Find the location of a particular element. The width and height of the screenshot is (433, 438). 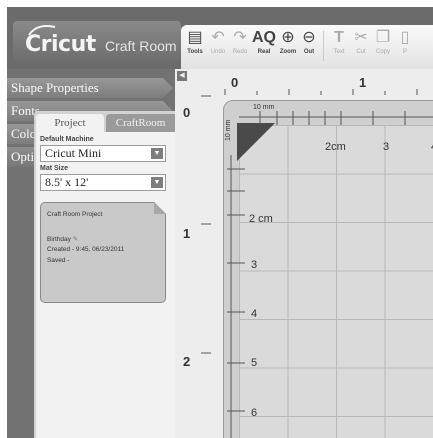

real-size-button: AQ Real is located at coordinates (264, 41).